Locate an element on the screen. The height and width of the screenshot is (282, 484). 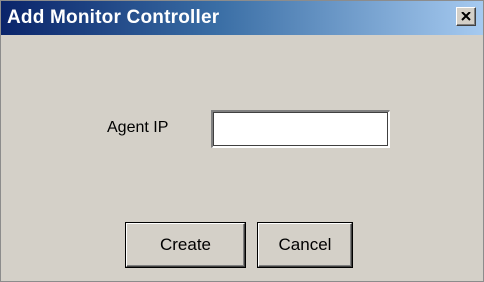
cancel-button: Cancel is located at coordinates (305, 245).